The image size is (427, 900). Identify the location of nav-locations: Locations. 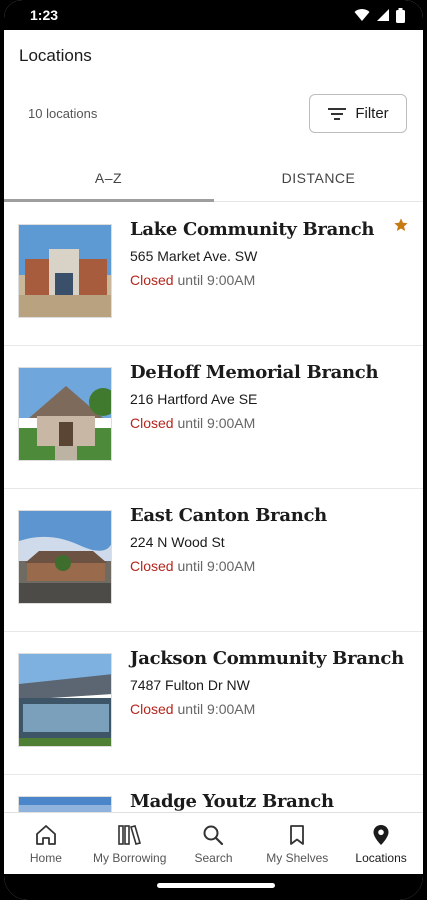
(381, 843).